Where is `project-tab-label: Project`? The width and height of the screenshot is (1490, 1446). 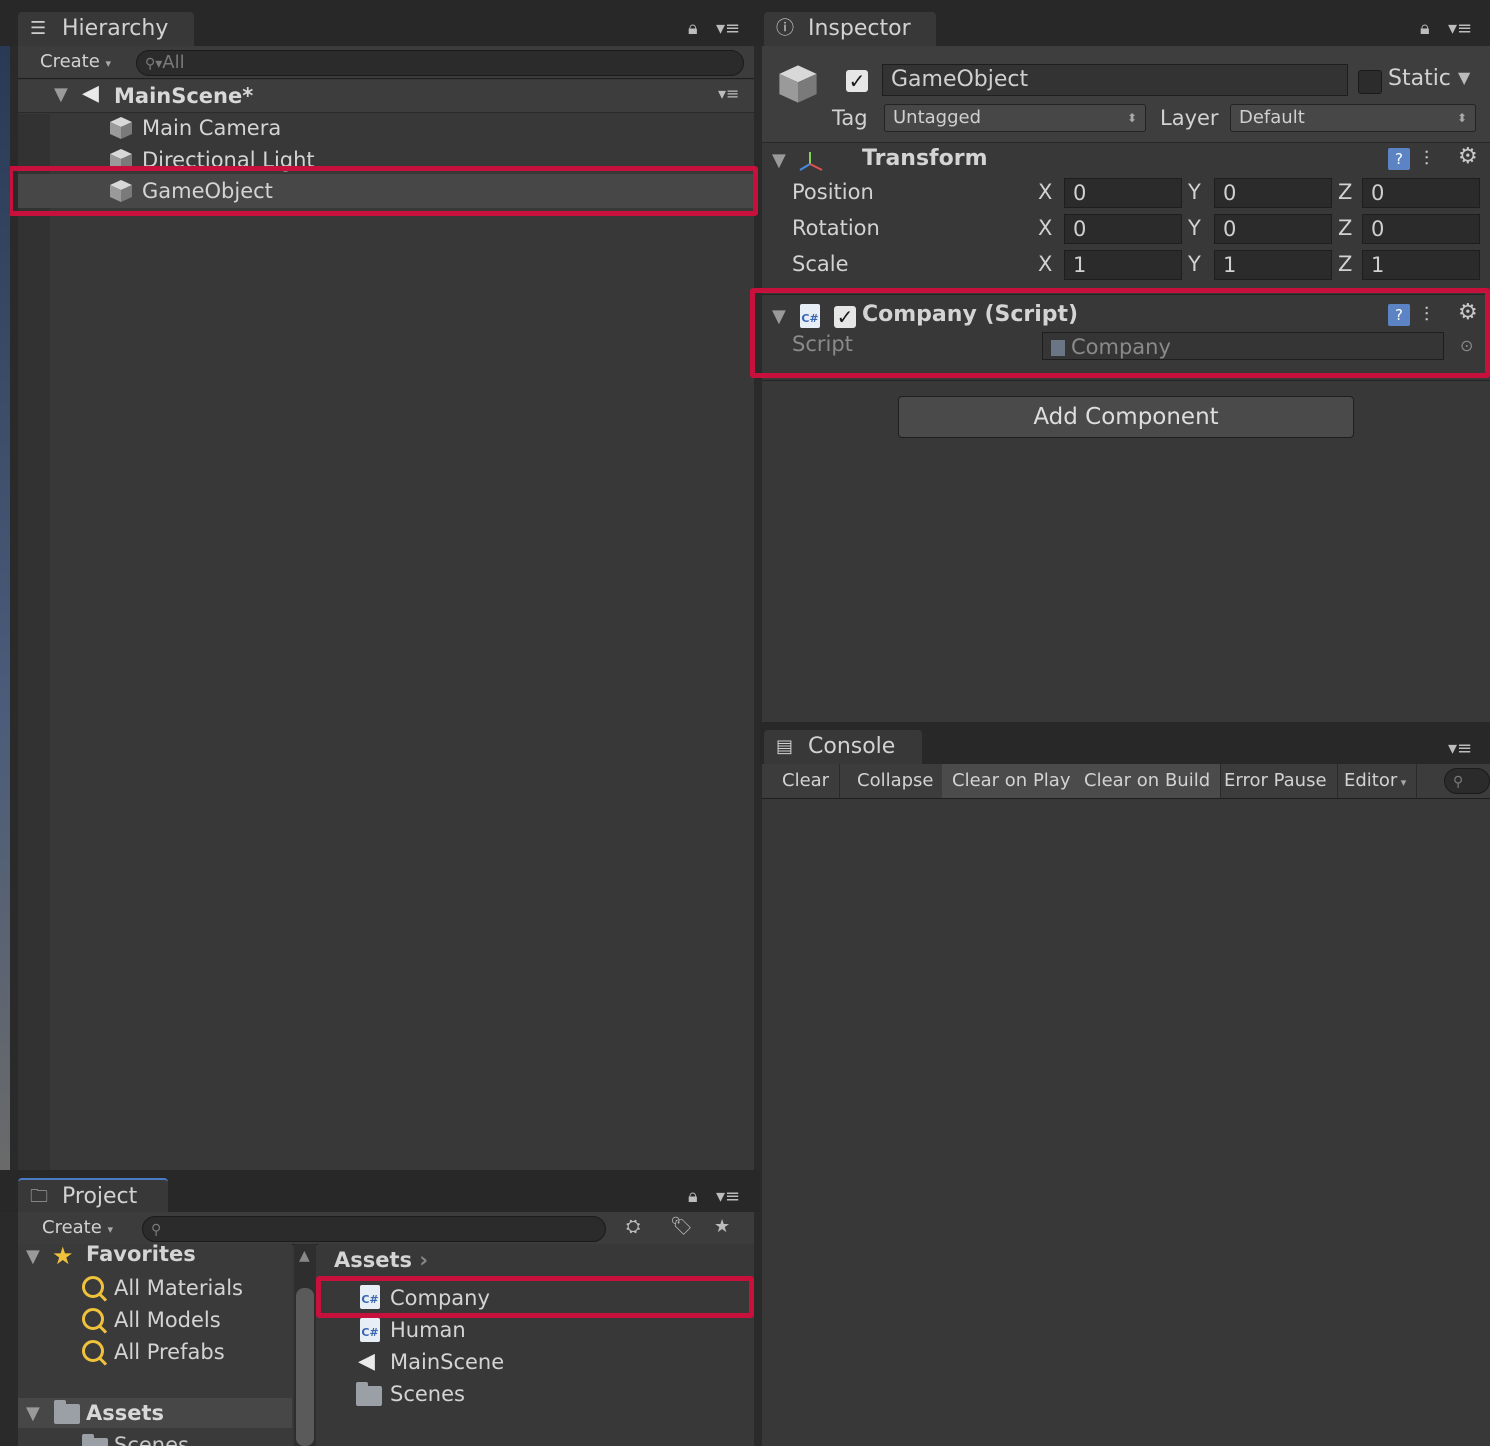 project-tab-label: Project is located at coordinates (100, 1196).